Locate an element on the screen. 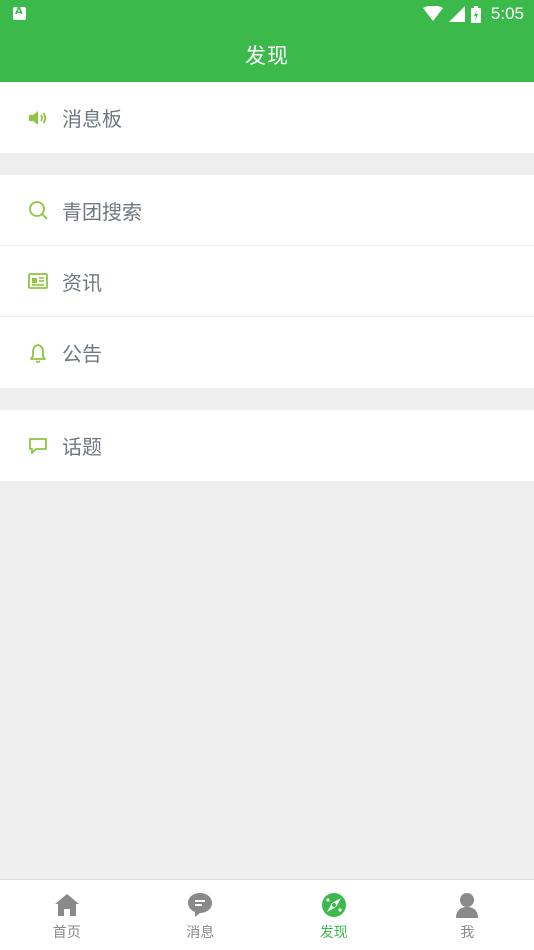 The height and width of the screenshot is (950, 534). wifi-icon is located at coordinates (432, 13).